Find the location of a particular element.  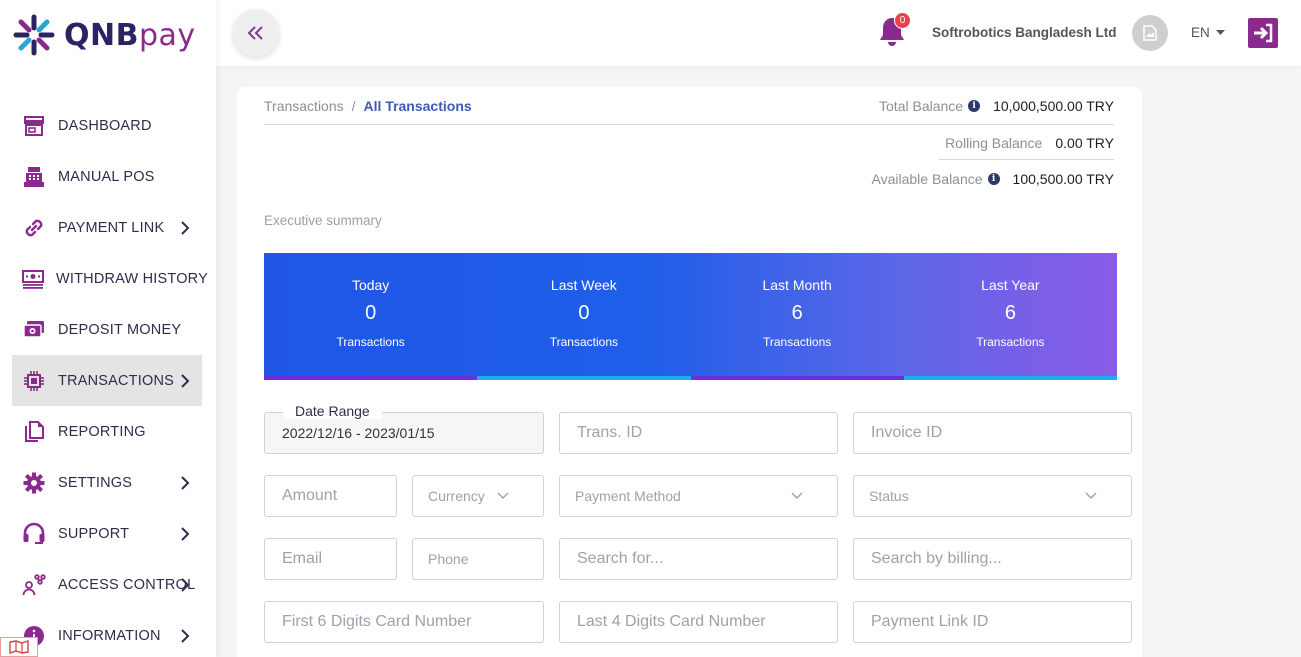

sidebar-item-dashboard: DASHBOARD is located at coordinates (107, 125).